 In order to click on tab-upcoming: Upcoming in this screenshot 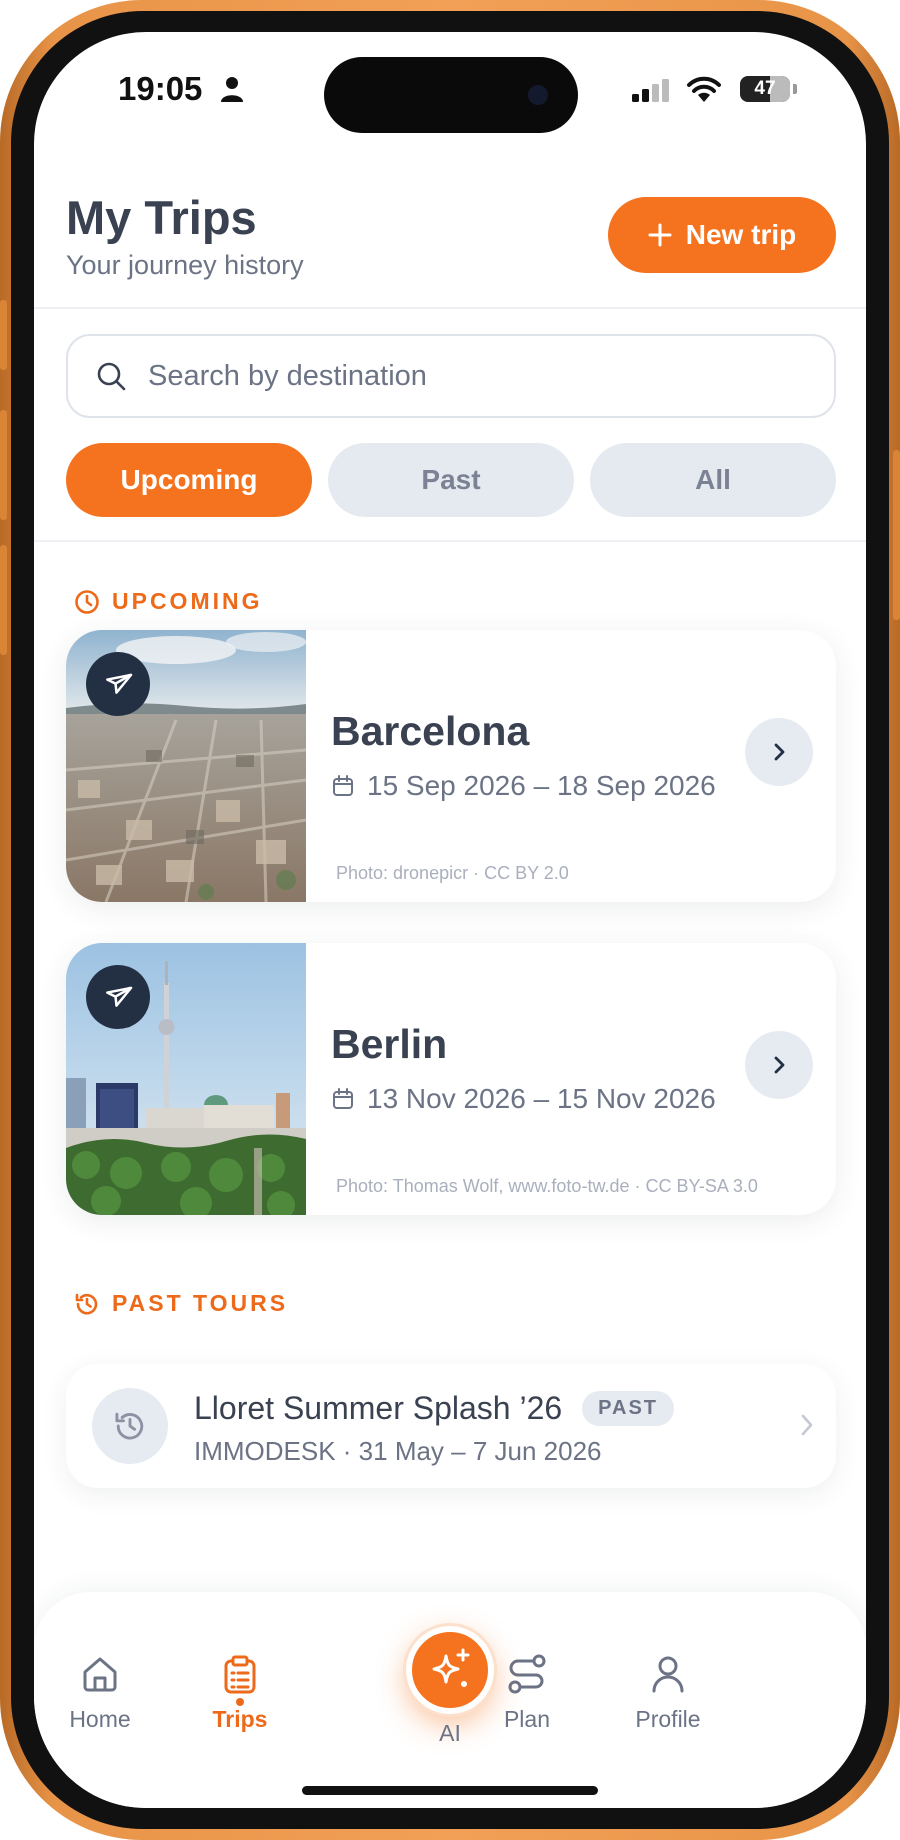, I will do `click(189, 480)`.